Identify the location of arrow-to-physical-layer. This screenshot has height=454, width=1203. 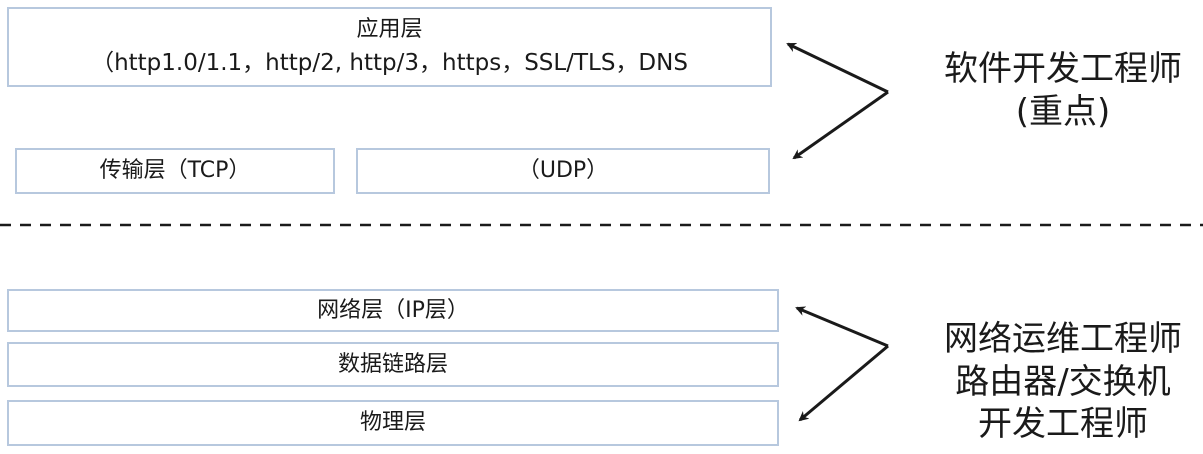
(843, 383).